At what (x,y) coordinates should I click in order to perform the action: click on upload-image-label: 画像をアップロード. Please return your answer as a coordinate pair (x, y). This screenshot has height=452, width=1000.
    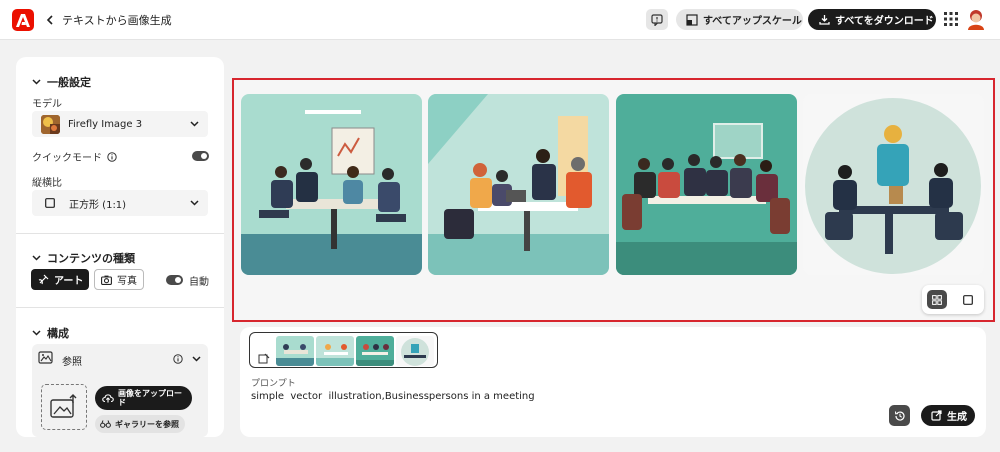
    Looking at the image, I should click on (150, 398).